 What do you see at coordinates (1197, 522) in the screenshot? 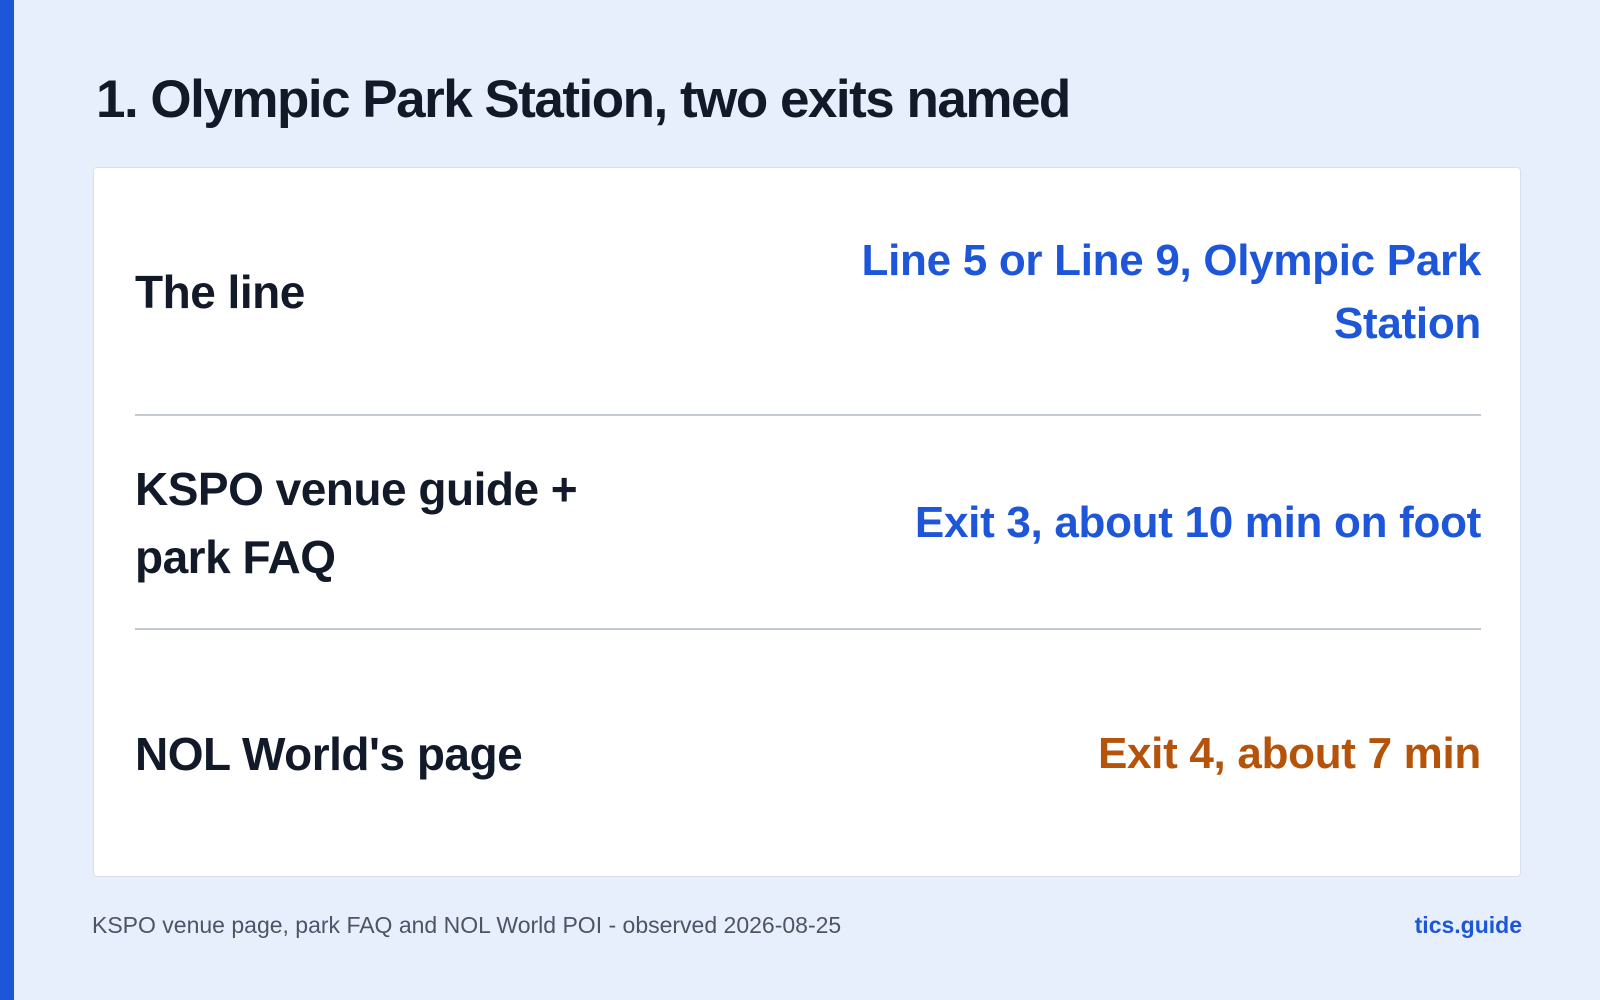
I see `row-value: Exit 3, about 10 min on foot` at bounding box center [1197, 522].